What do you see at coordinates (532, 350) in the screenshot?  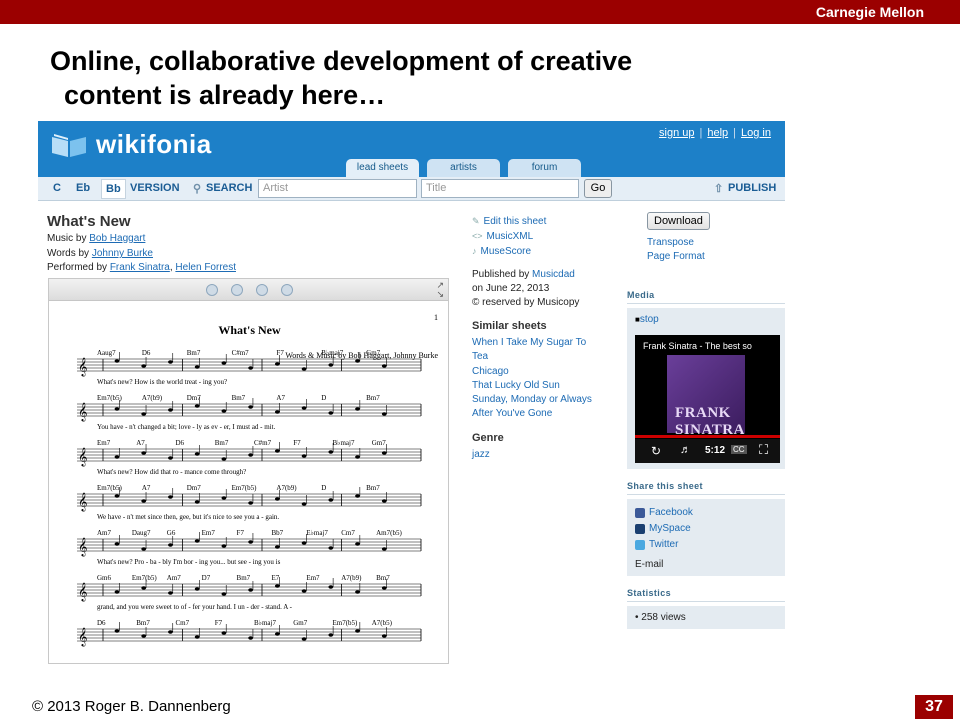 I see `similar-sheet-link: When I Take My Sugar To Tea` at bounding box center [532, 350].